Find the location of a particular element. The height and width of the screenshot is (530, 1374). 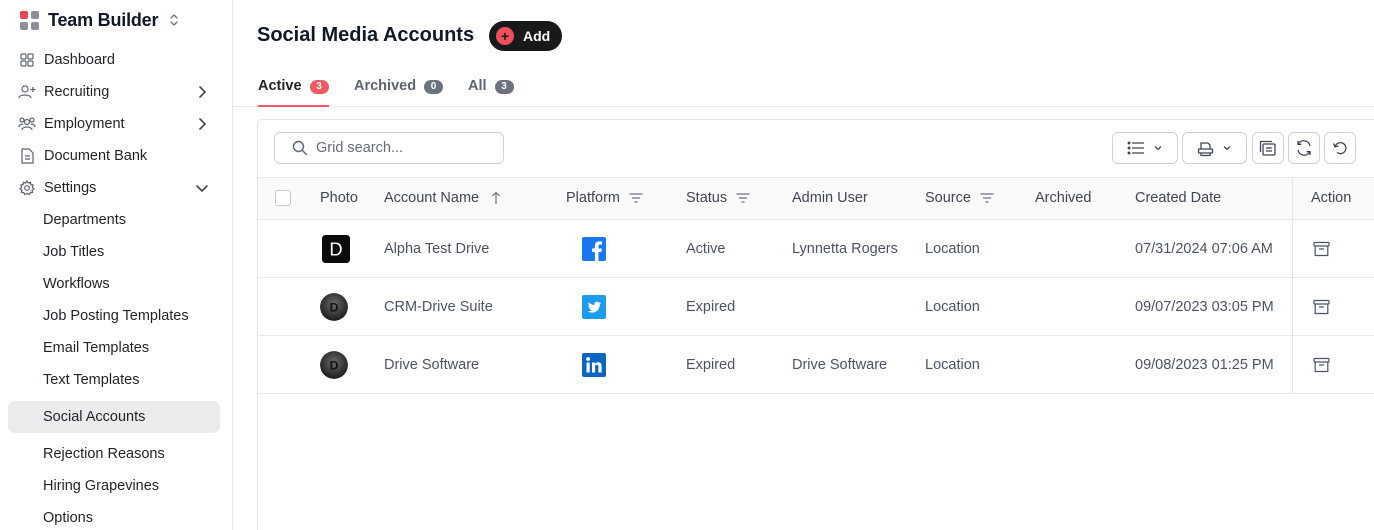

sidebar-item-employment: Employment is located at coordinates (117, 124).